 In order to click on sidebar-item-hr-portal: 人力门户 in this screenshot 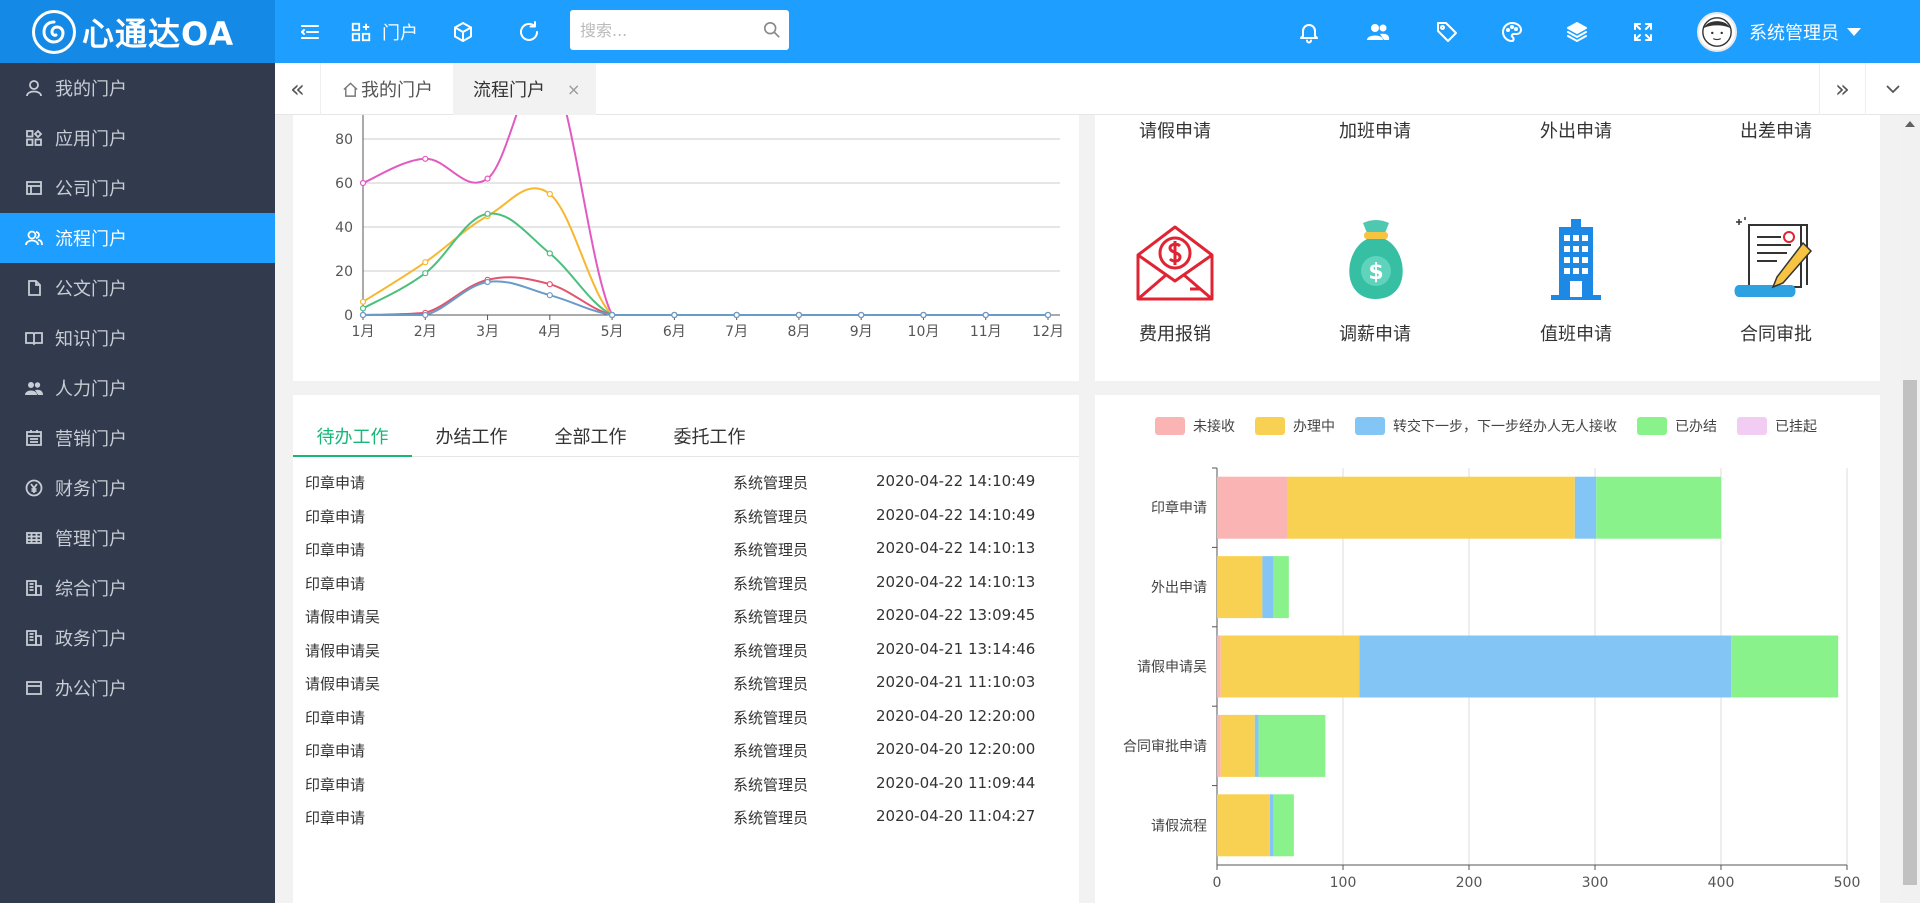, I will do `click(137, 388)`.